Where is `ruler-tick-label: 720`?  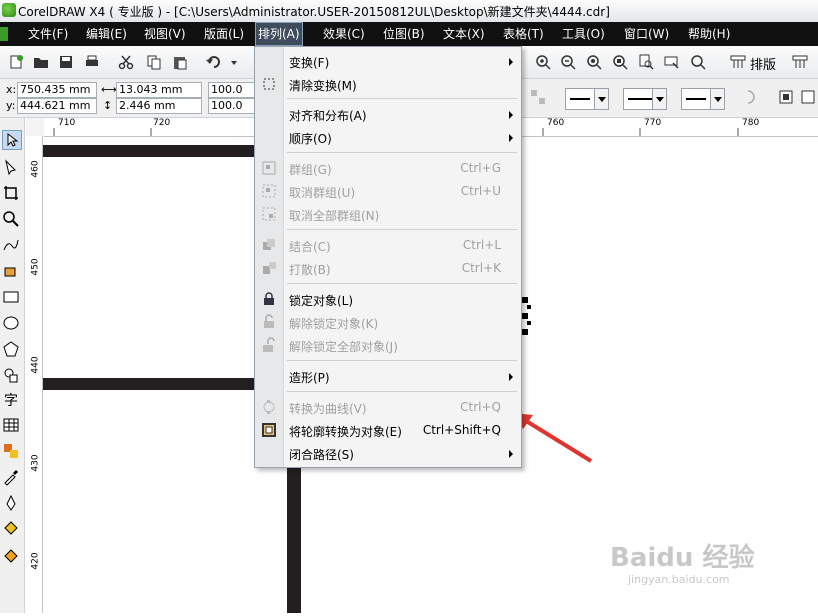 ruler-tick-label: 720 is located at coordinates (162, 123).